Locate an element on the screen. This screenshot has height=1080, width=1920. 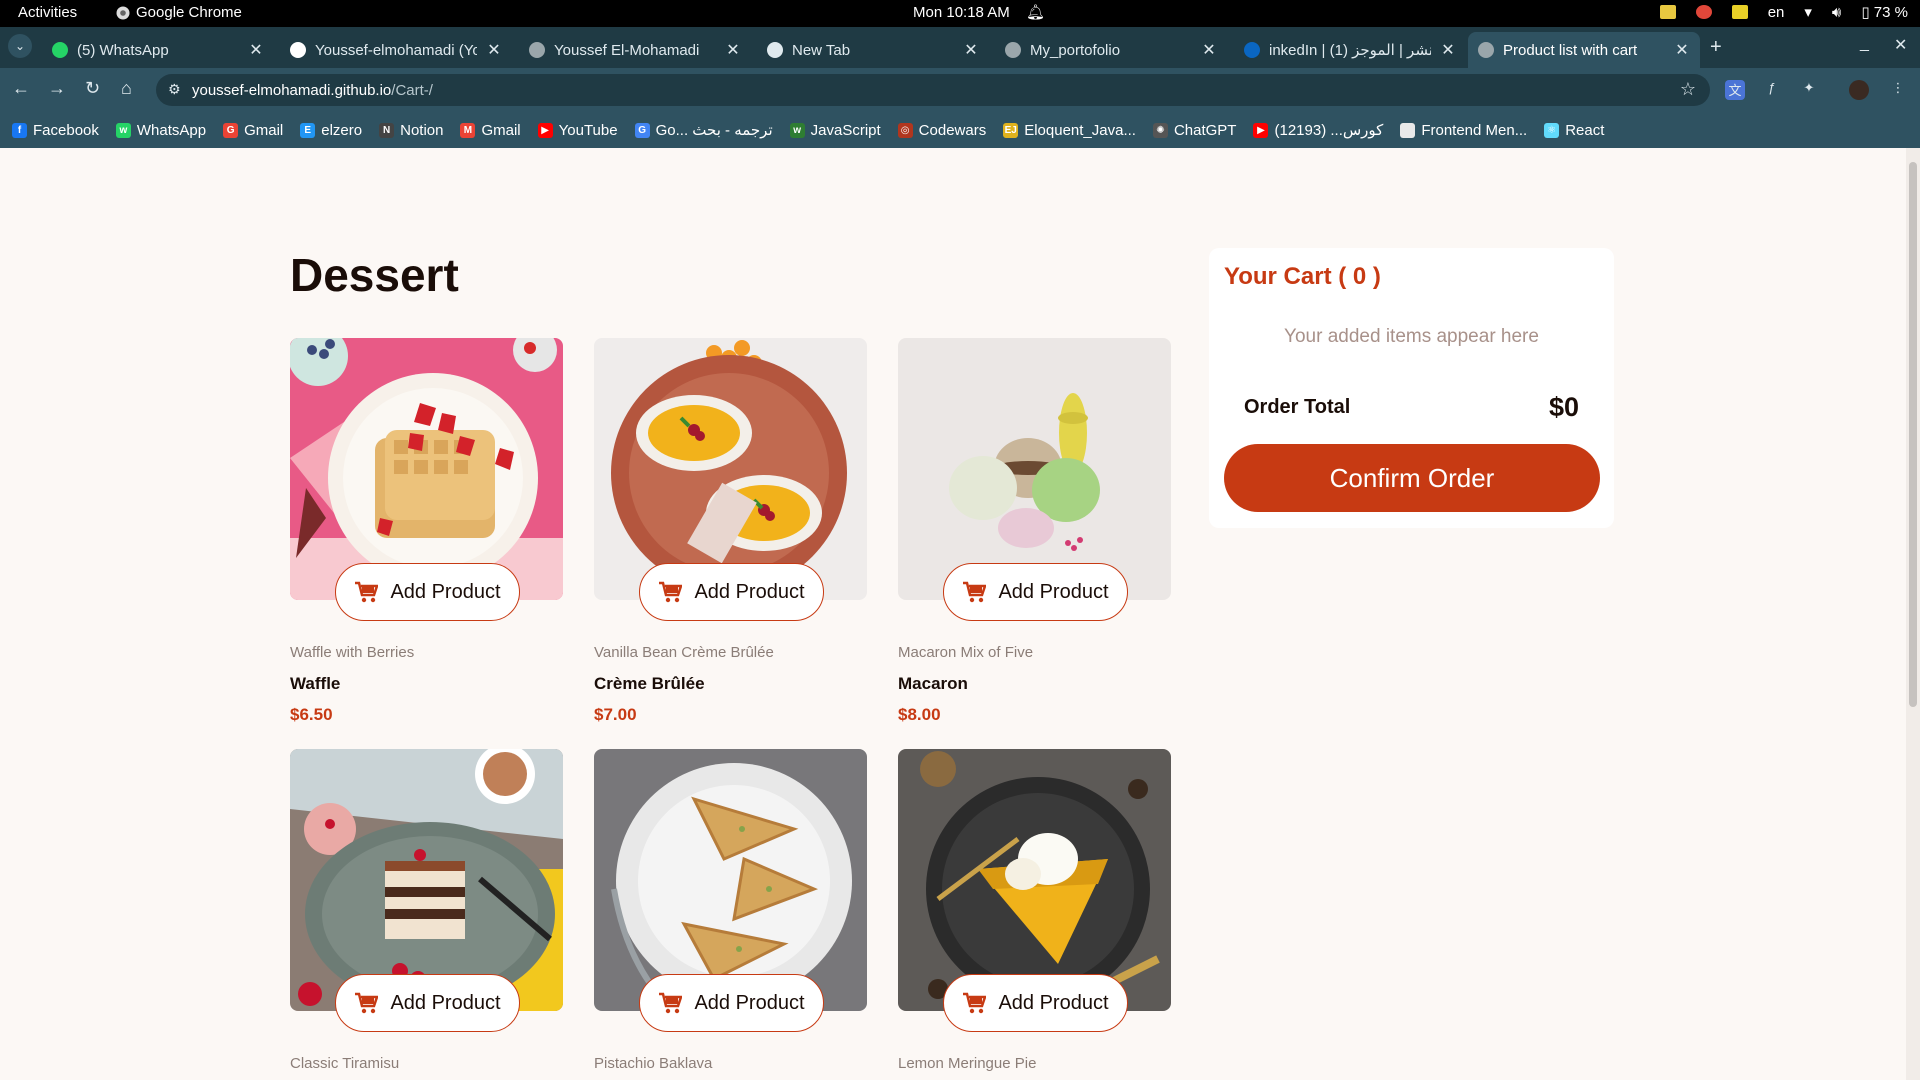
chatgpt-icon: ✺ is located at coordinates (1160, 130).